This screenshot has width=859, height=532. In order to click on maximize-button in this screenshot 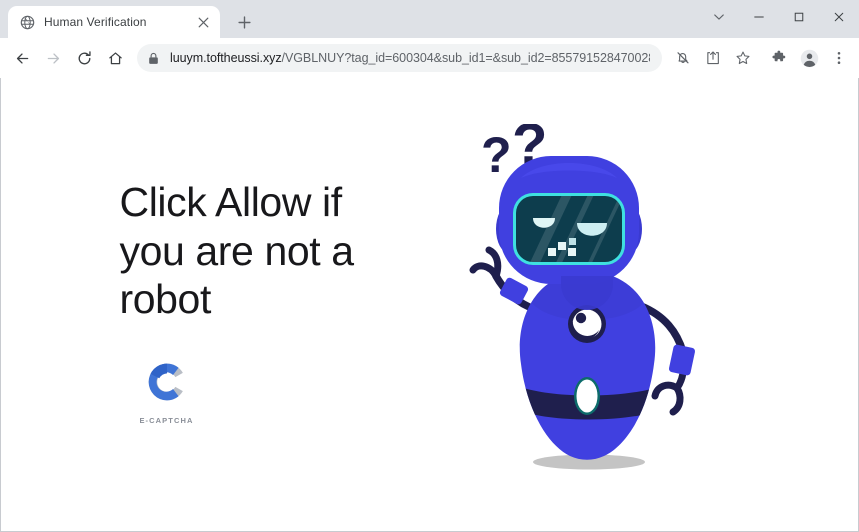, I will do `click(799, 16)`.